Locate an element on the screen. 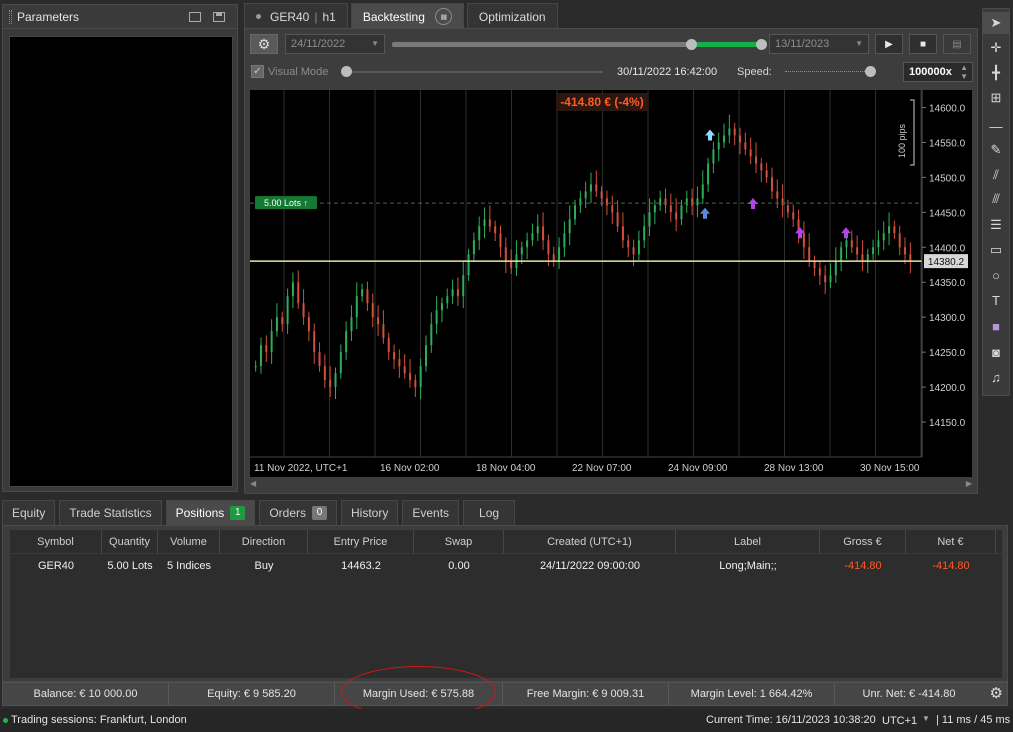  chart-horizontal-scrollbar: ◀ ▶ is located at coordinates (611, 484).